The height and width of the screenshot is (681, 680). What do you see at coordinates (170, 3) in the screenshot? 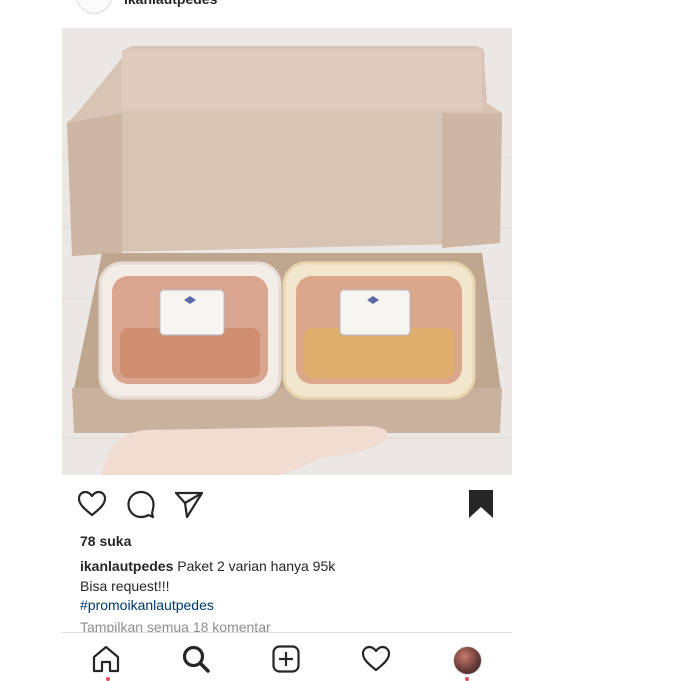
I see `post-author-username: ikanlautpedes` at bounding box center [170, 3].